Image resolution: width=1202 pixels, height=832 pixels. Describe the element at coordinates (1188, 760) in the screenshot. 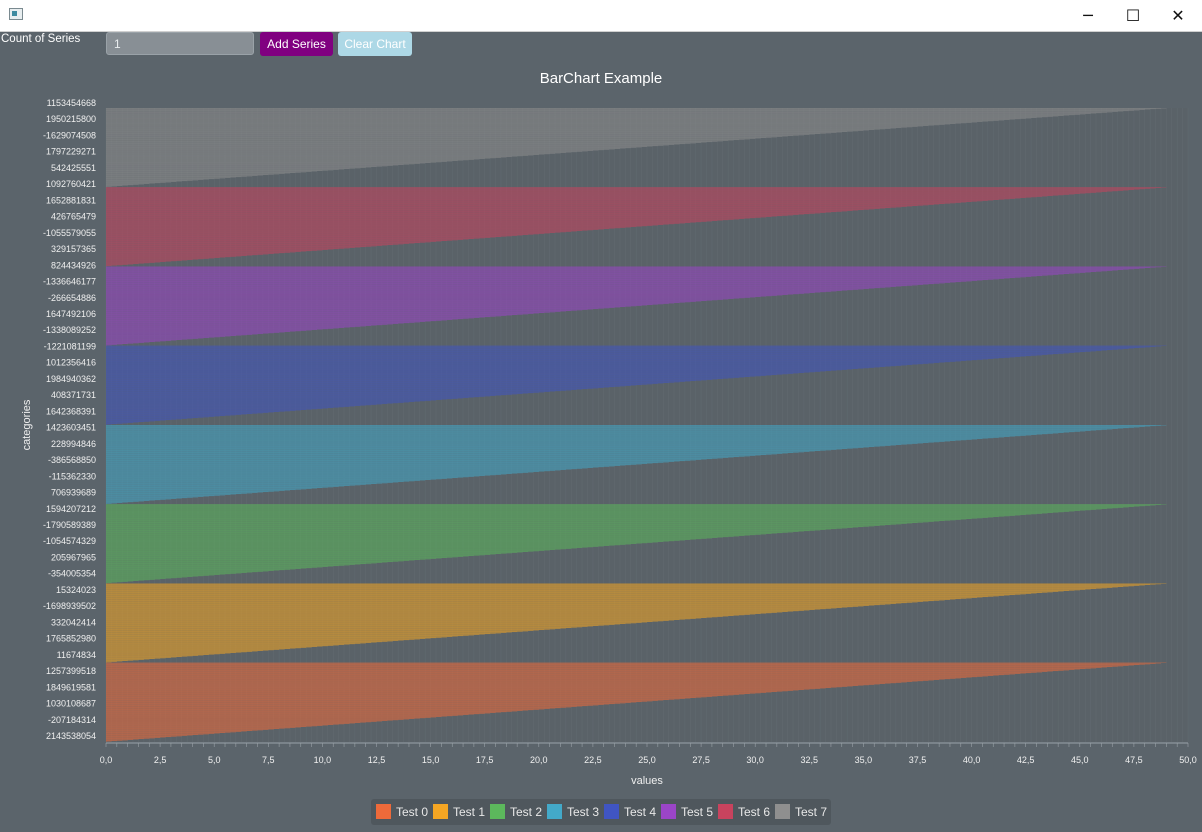

I see `x-tick-label: 50,0` at that location.